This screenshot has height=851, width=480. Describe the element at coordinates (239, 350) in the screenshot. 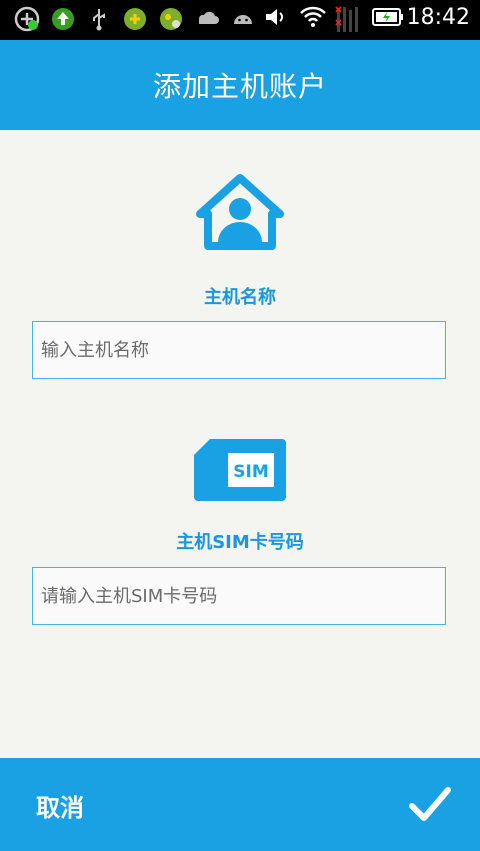

I see `host-name-input` at that location.